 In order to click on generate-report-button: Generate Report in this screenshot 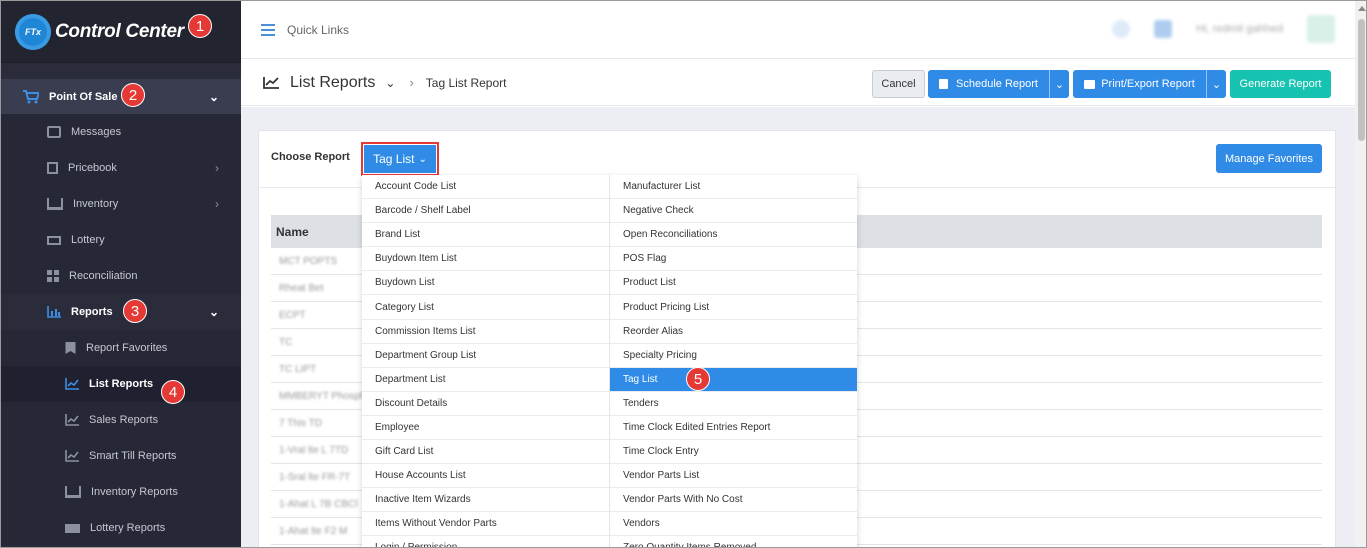, I will do `click(1280, 84)`.